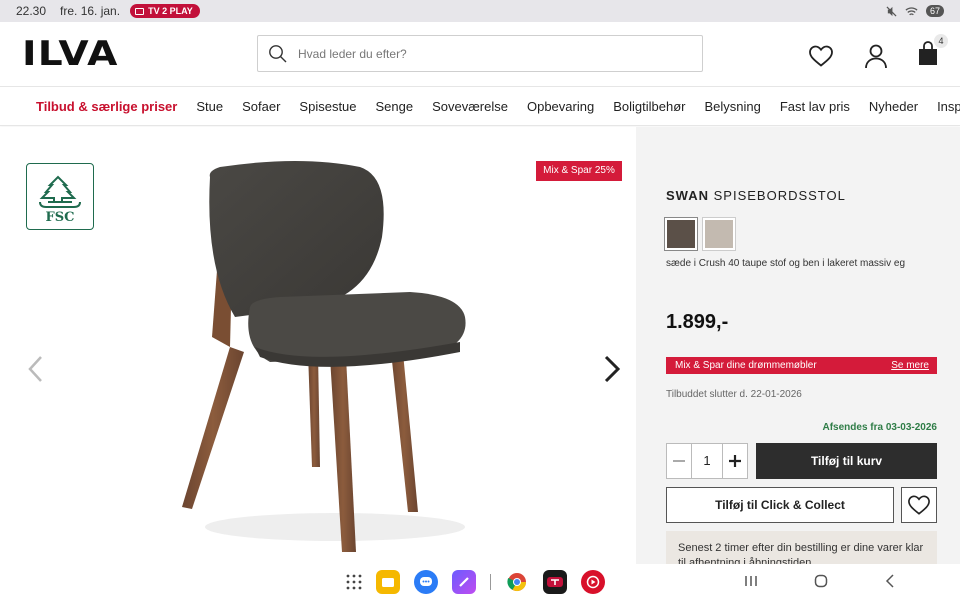 This screenshot has width=960, height=600. I want to click on nav-item-inspiration: Inspiration, so click(948, 106).